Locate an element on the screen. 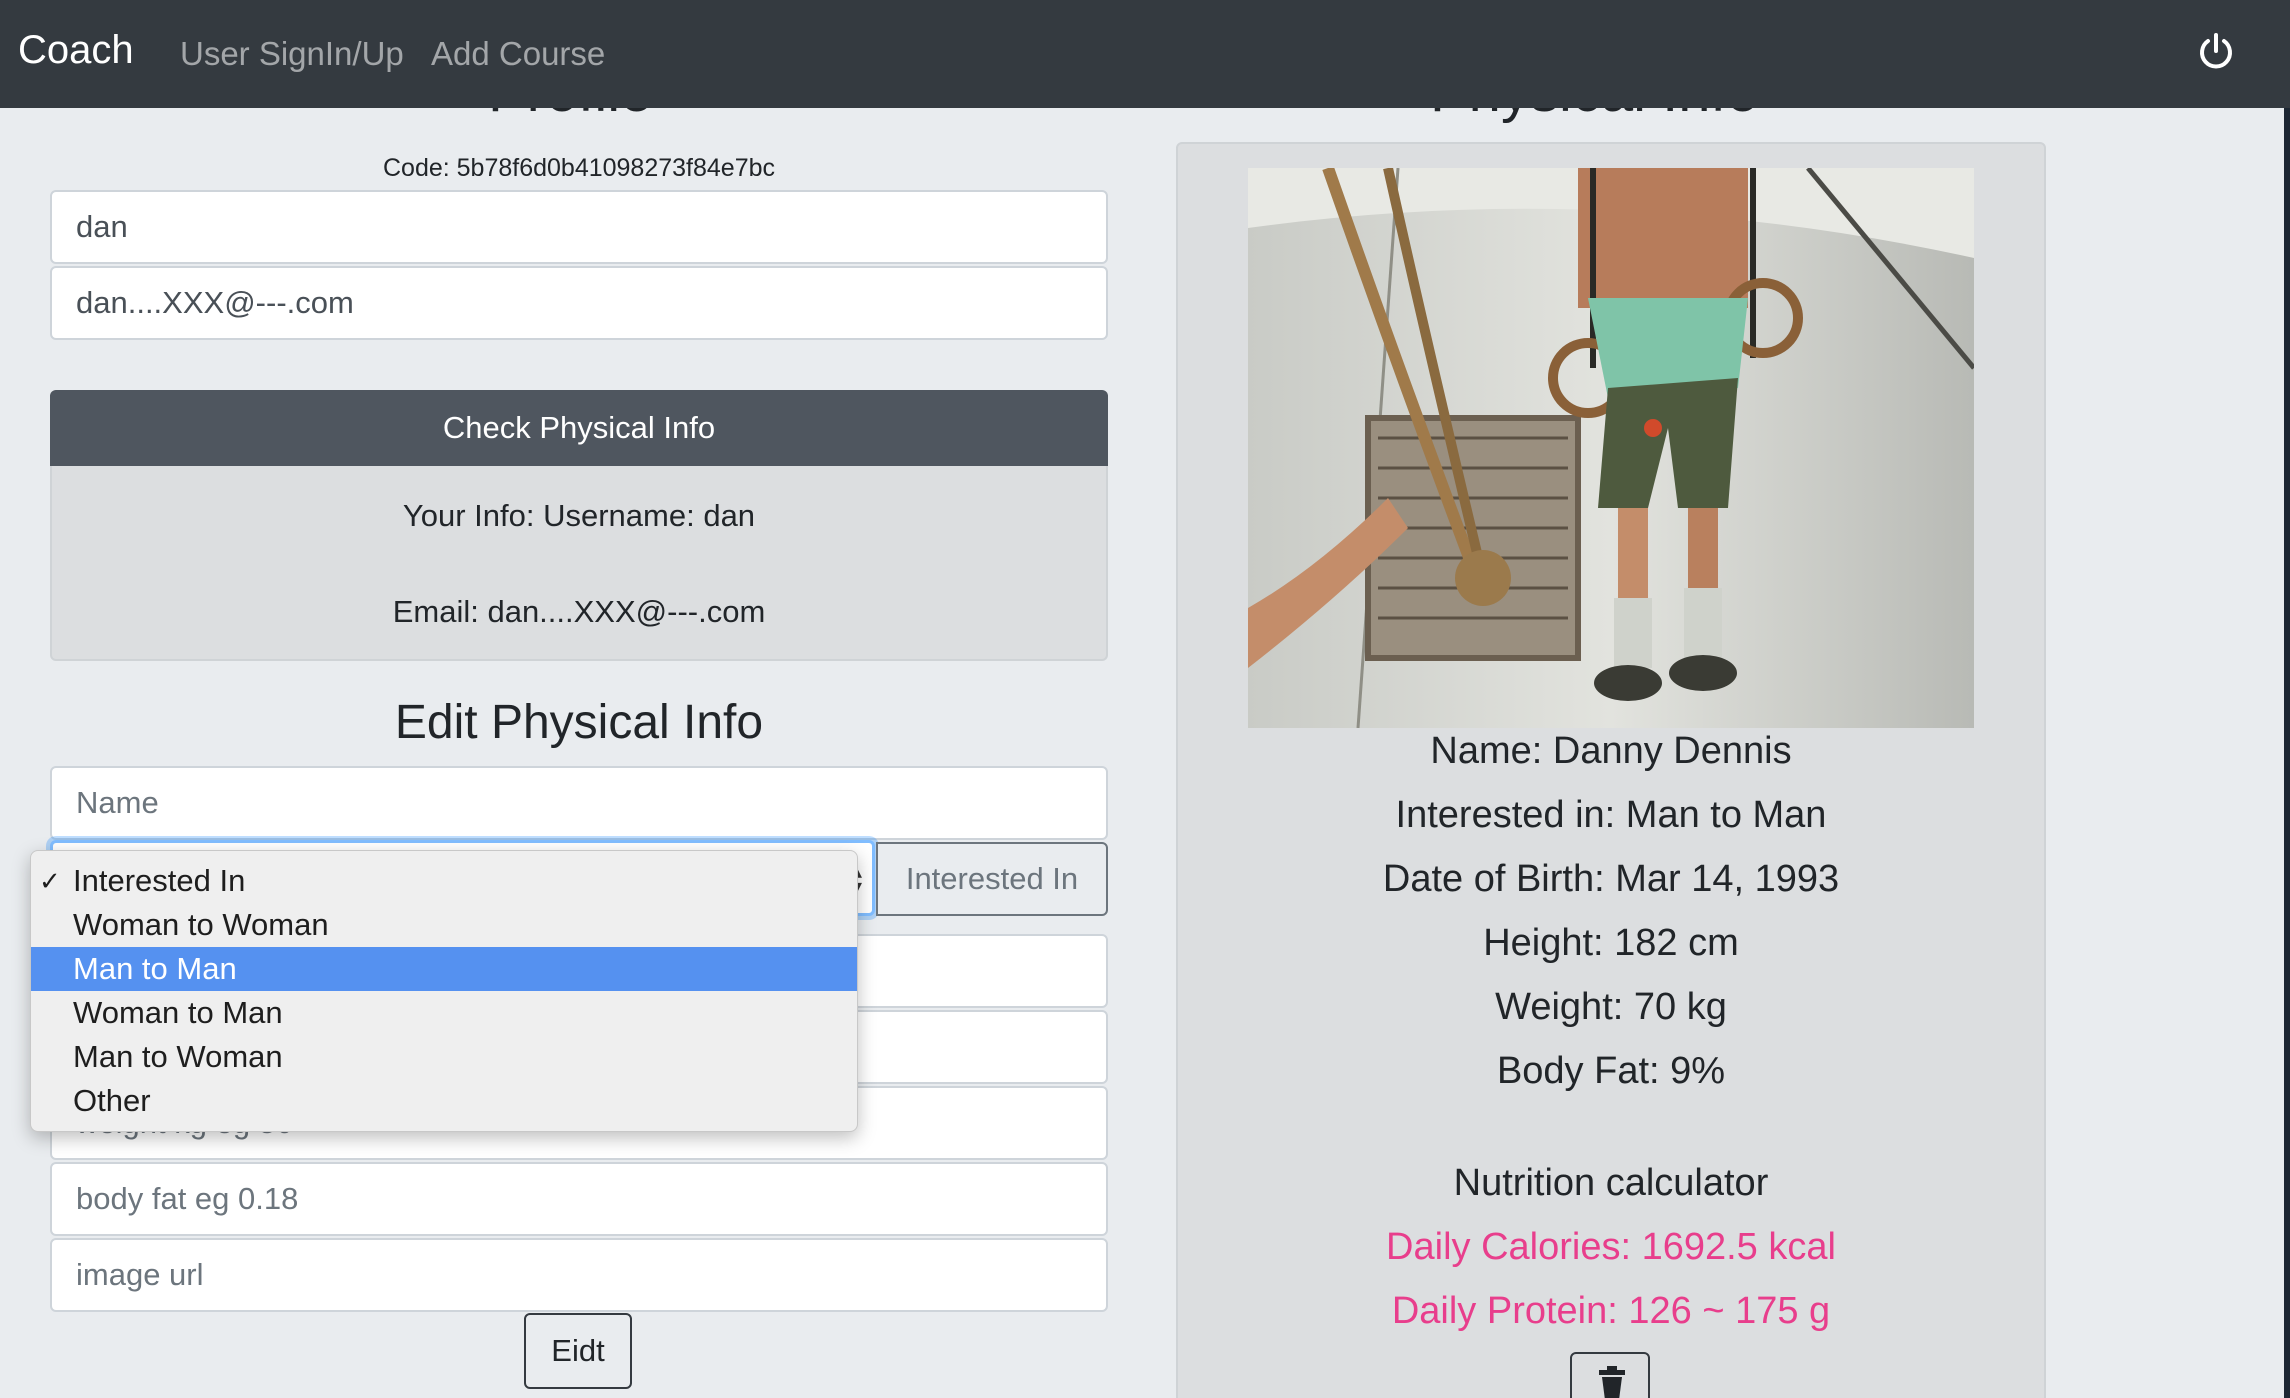  email-field: dan....XXX@---.com is located at coordinates (579, 303).